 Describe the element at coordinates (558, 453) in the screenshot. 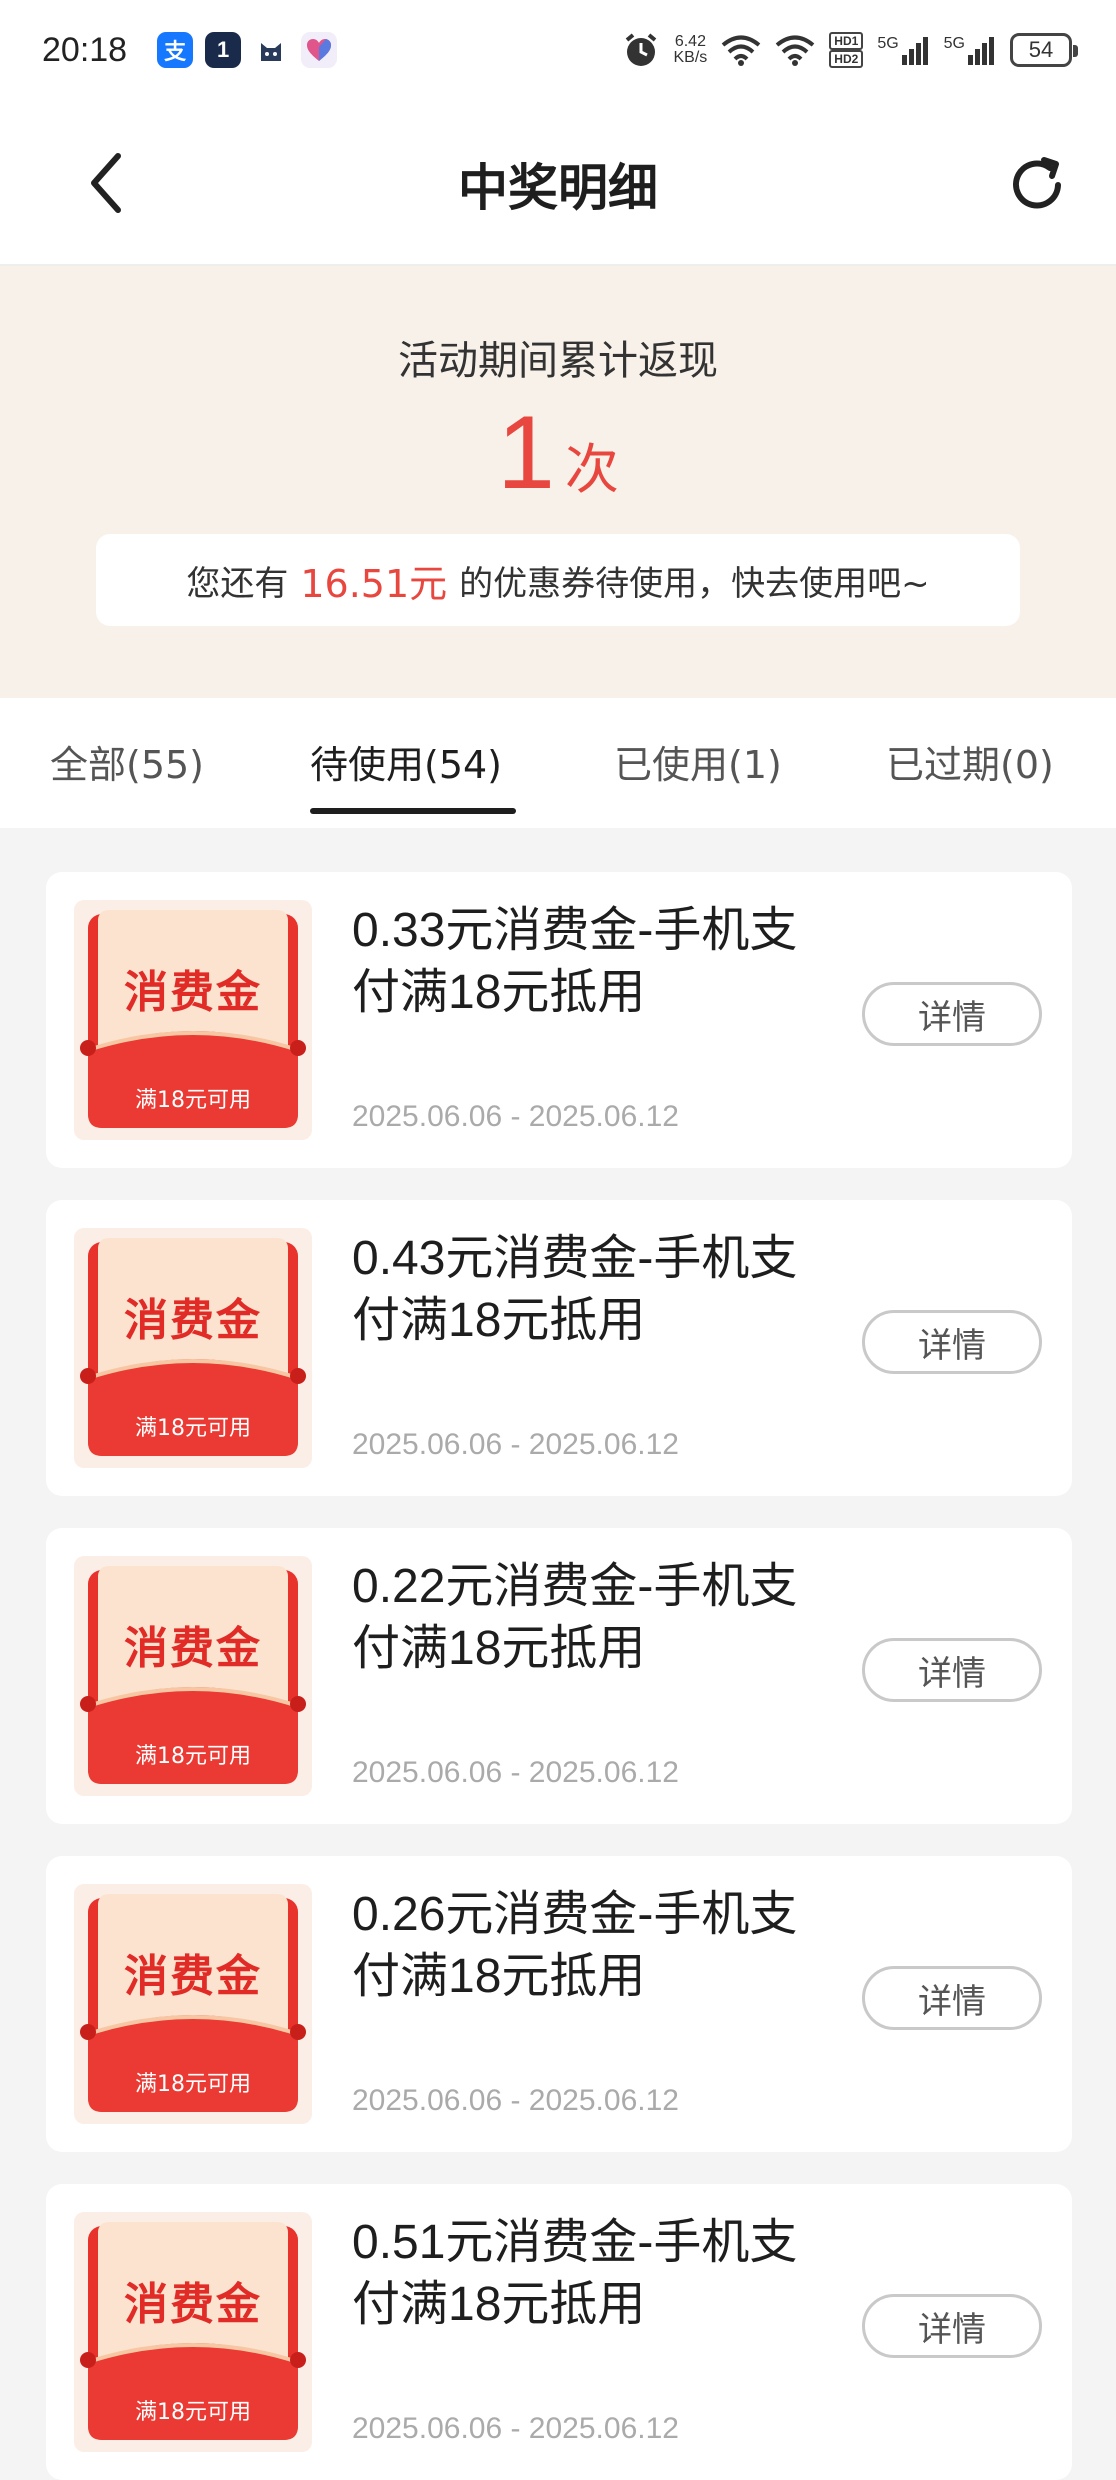

I see `cashback-count: 1次` at that location.